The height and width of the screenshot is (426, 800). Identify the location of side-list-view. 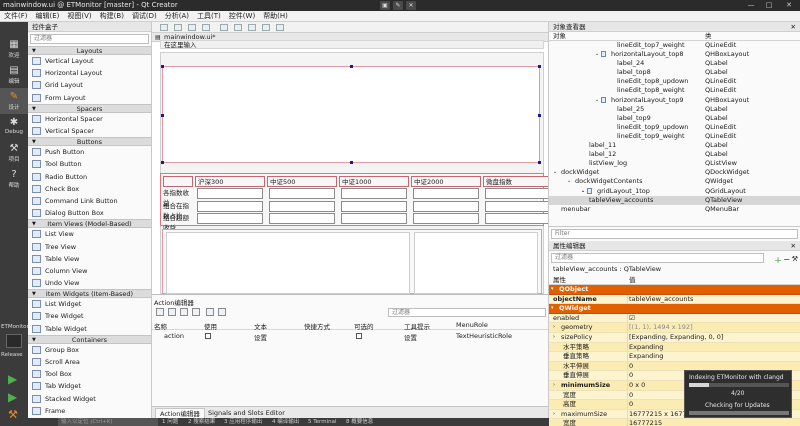
(476, 263).